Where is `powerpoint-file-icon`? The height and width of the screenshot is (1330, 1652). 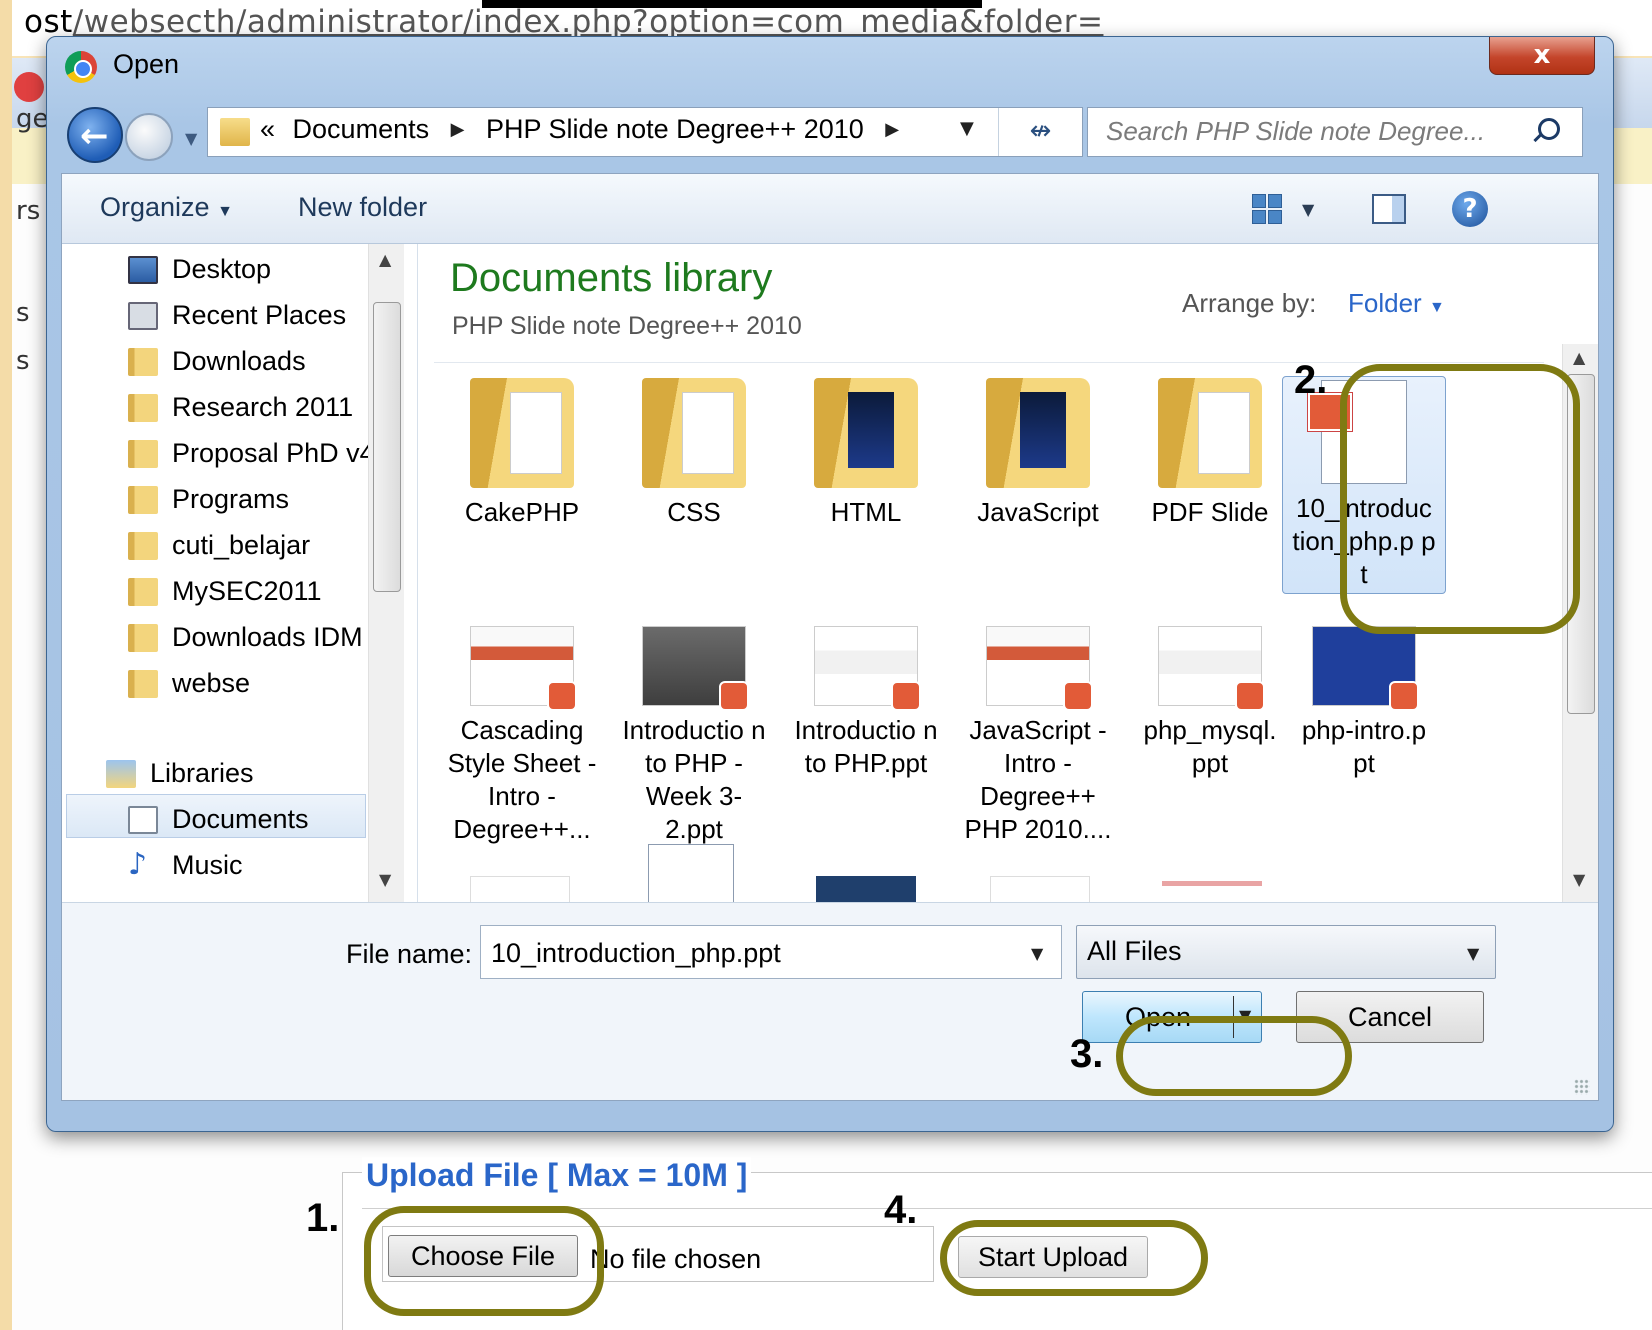
powerpoint-file-icon is located at coordinates (691, 873).